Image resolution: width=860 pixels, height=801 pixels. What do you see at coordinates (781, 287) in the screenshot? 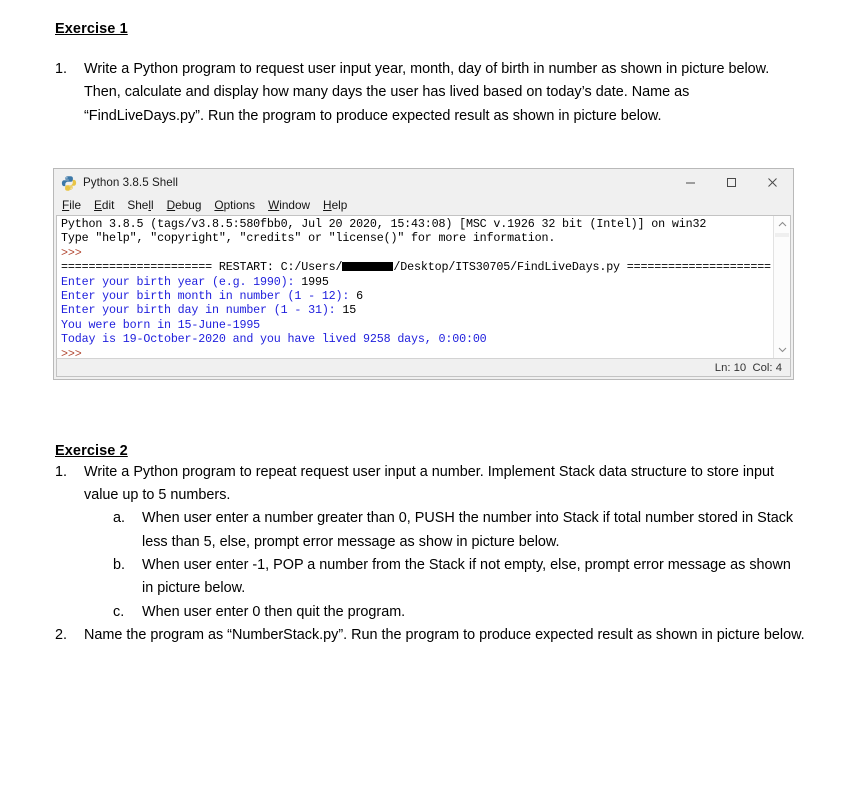
I see `shell-vertical-scrollbar` at bounding box center [781, 287].